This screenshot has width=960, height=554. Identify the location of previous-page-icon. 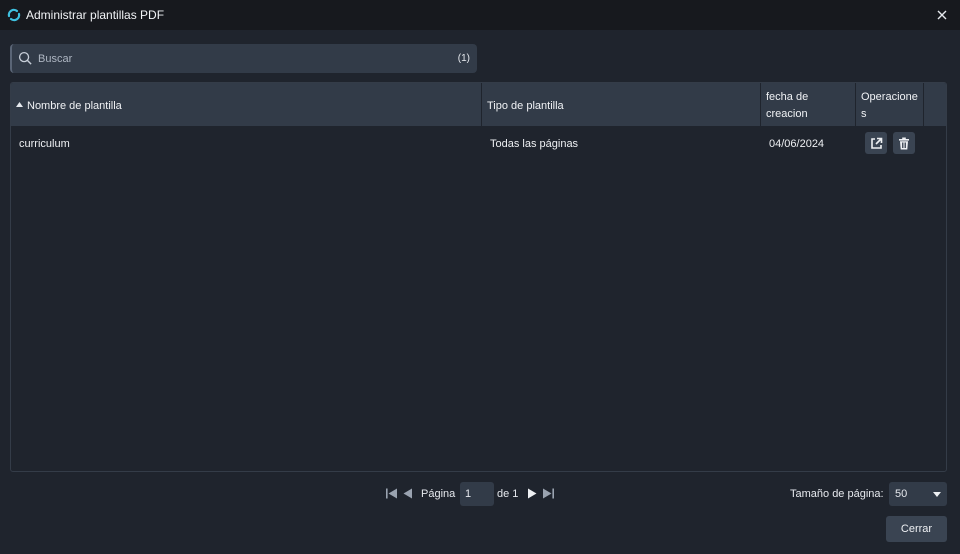
(407, 493).